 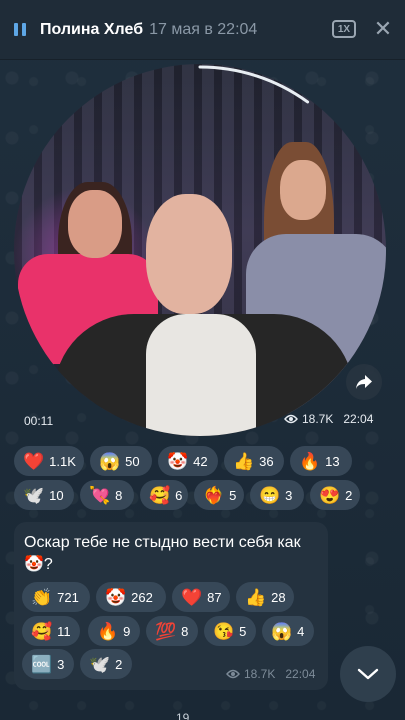 What do you see at coordinates (142, 597) in the screenshot?
I see `reaction-count: 262` at bounding box center [142, 597].